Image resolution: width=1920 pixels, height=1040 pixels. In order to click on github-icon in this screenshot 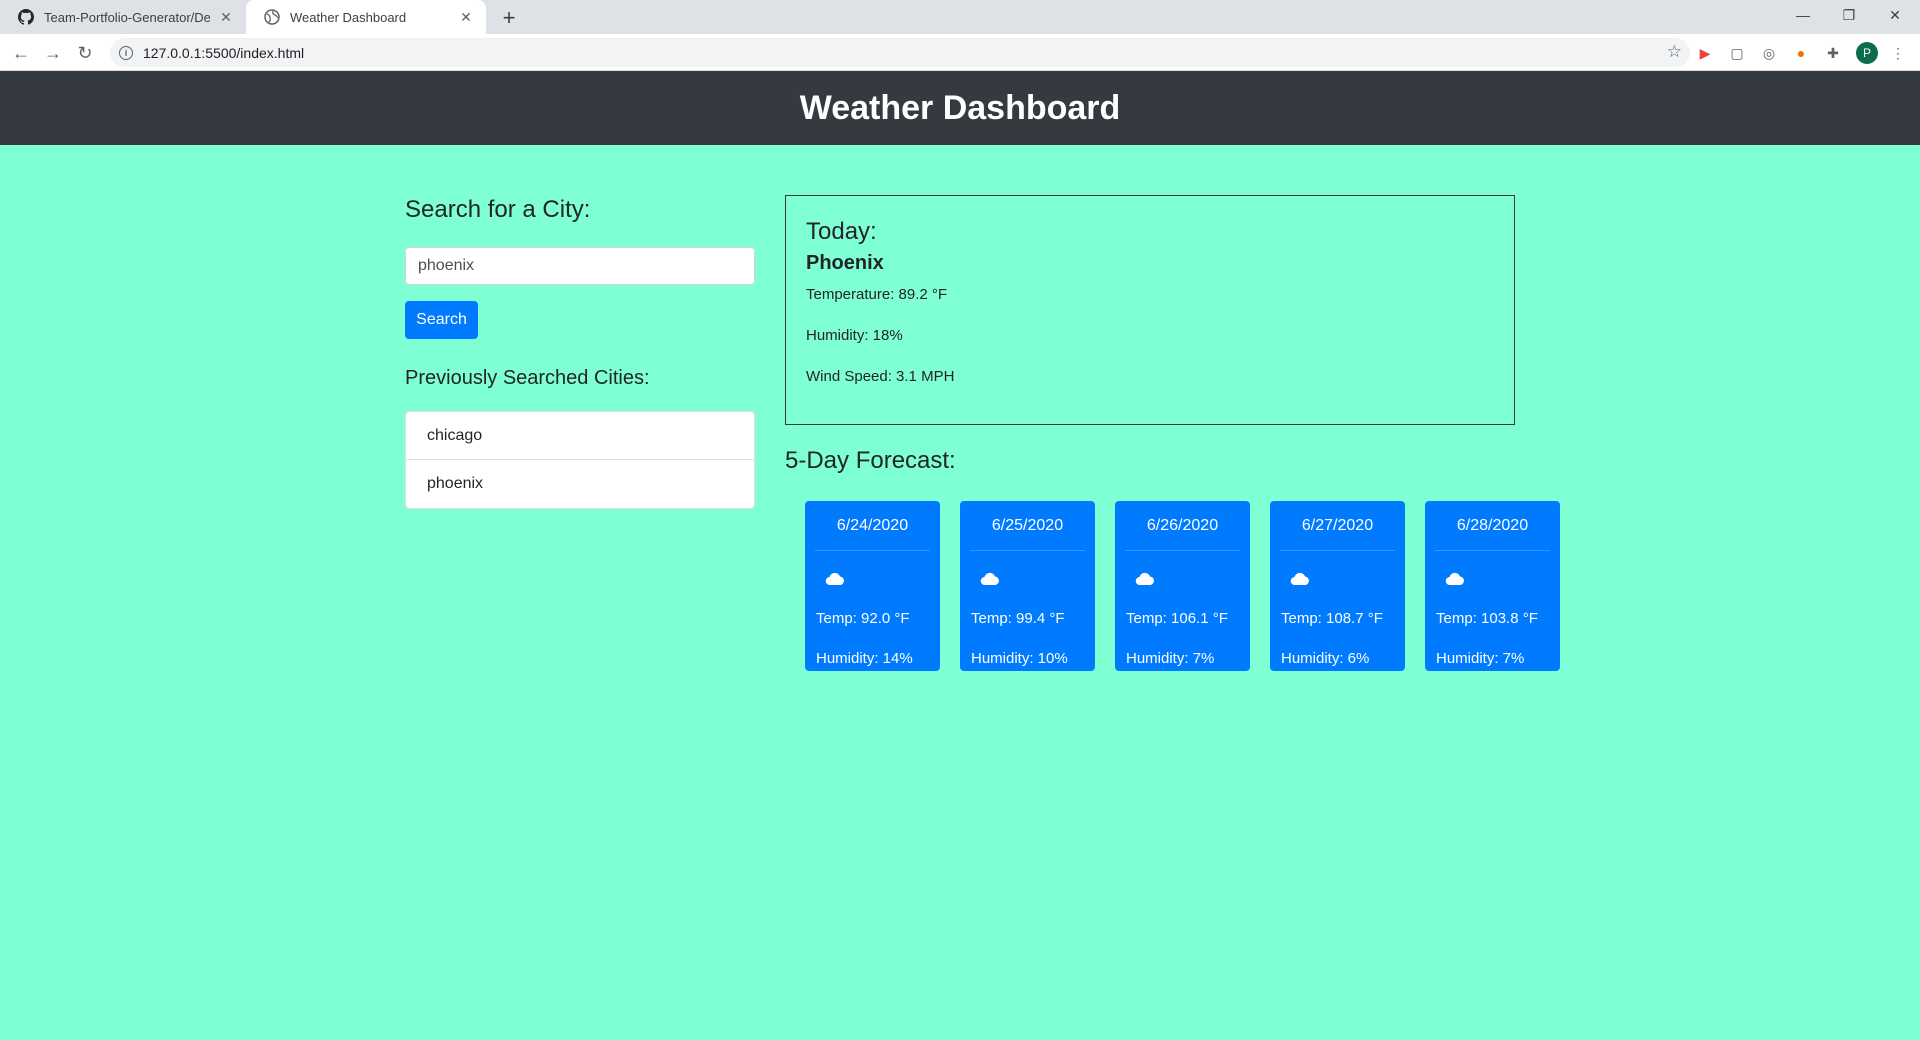, I will do `click(26, 17)`.